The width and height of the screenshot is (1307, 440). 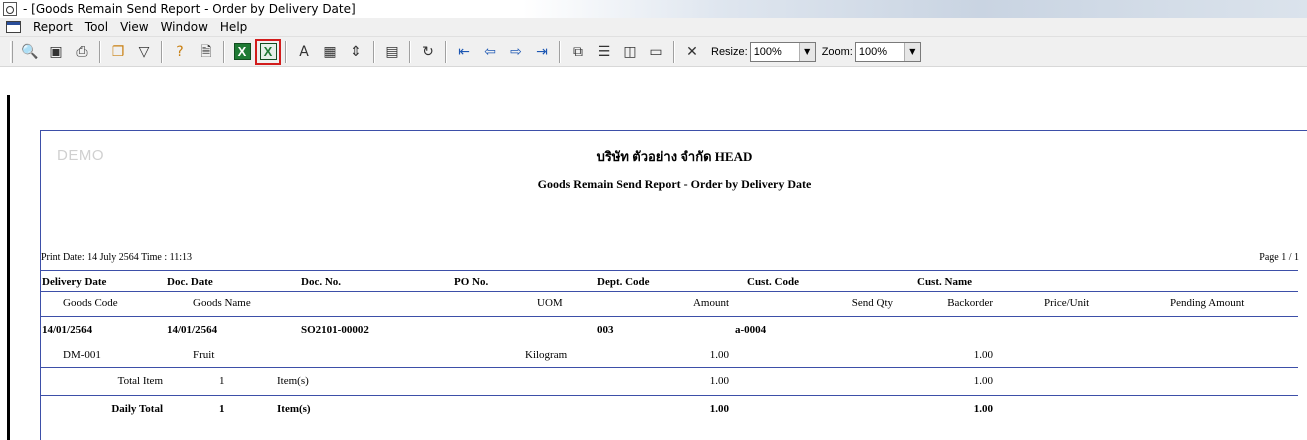 What do you see at coordinates (542, 52) in the screenshot?
I see `last-page-icon: ⇥` at bounding box center [542, 52].